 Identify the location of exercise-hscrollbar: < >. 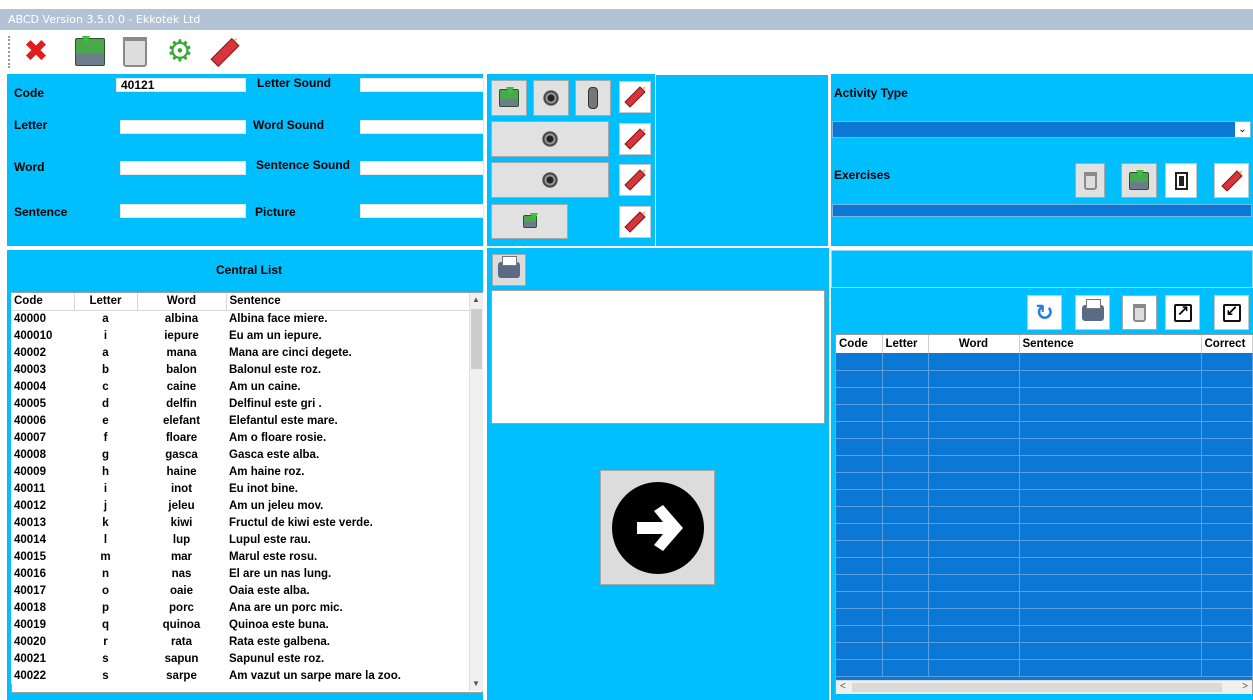
(1044, 687).